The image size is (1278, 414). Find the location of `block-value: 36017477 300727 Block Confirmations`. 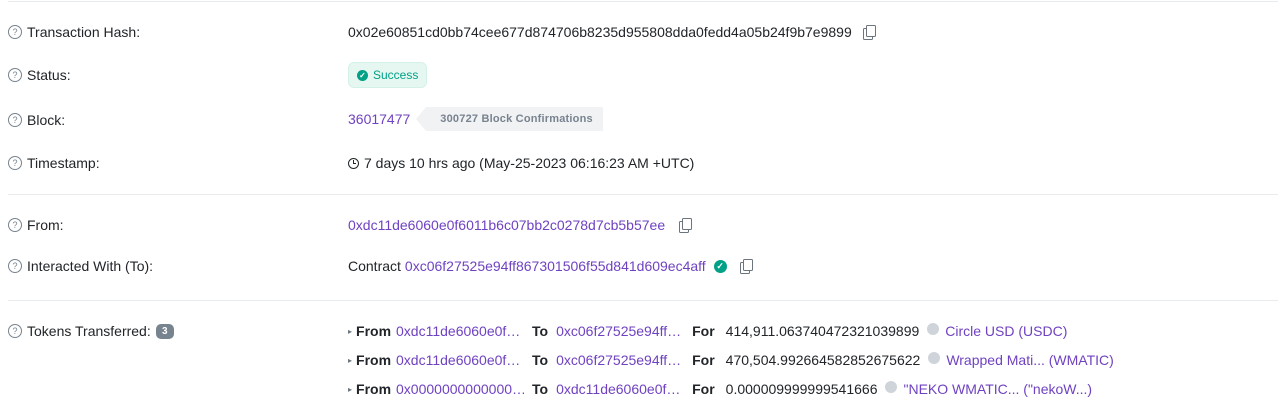

block-value: 36017477 300727 Block Confirmations is located at coordinates (475, 119).